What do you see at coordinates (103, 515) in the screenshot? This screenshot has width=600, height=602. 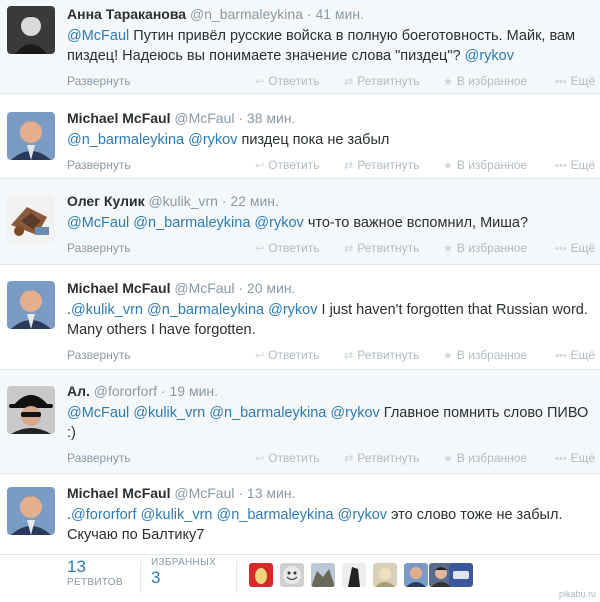 I see `mention-link: @fororforf` at bounding box center [103, 515].